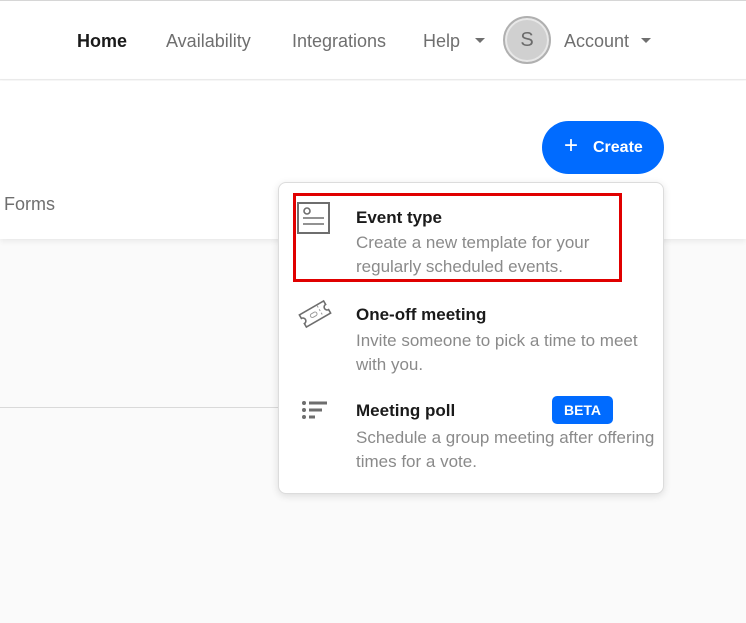 The image size is (746, 623). I want to click on menu-item-title: Event type, so click(399, 217).